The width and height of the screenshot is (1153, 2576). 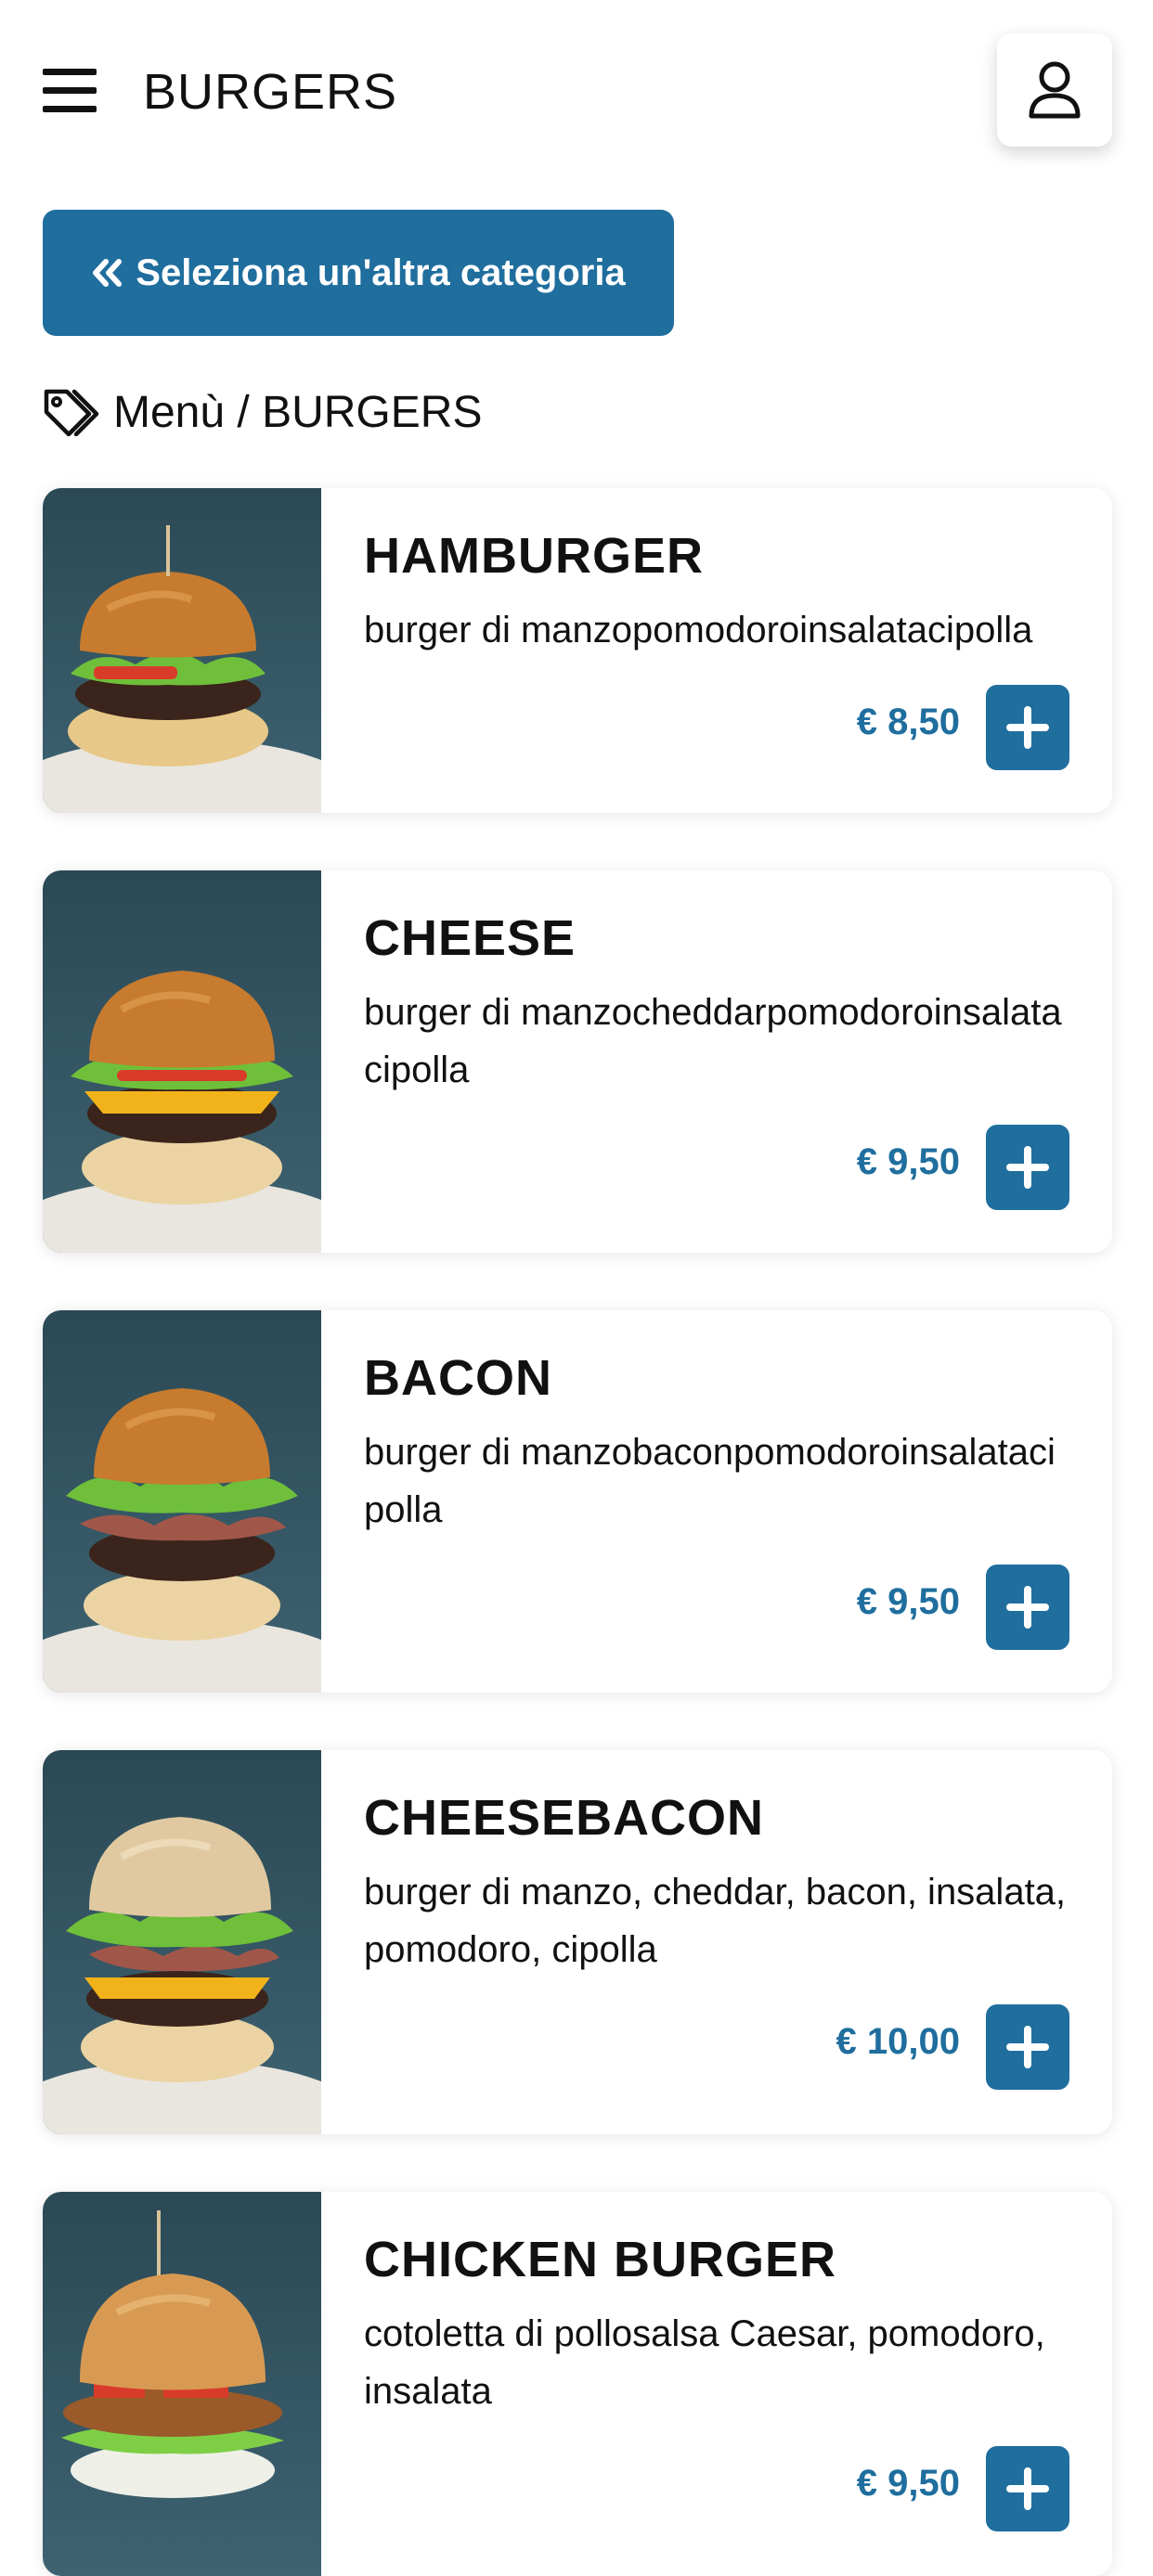 I want to click on product-name: CHICKEN BURGER, so click(x=600, y=2259).